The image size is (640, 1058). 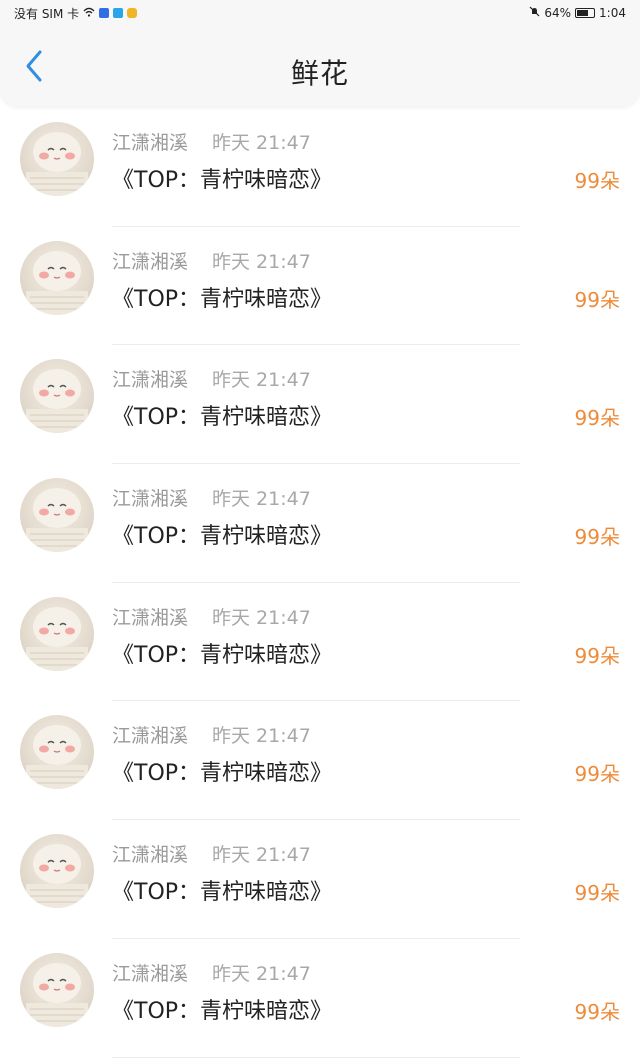 What do you see at coordinates (585, 13) in the screenshot?
I see `battery-icon` at bounding box center [585, 13].